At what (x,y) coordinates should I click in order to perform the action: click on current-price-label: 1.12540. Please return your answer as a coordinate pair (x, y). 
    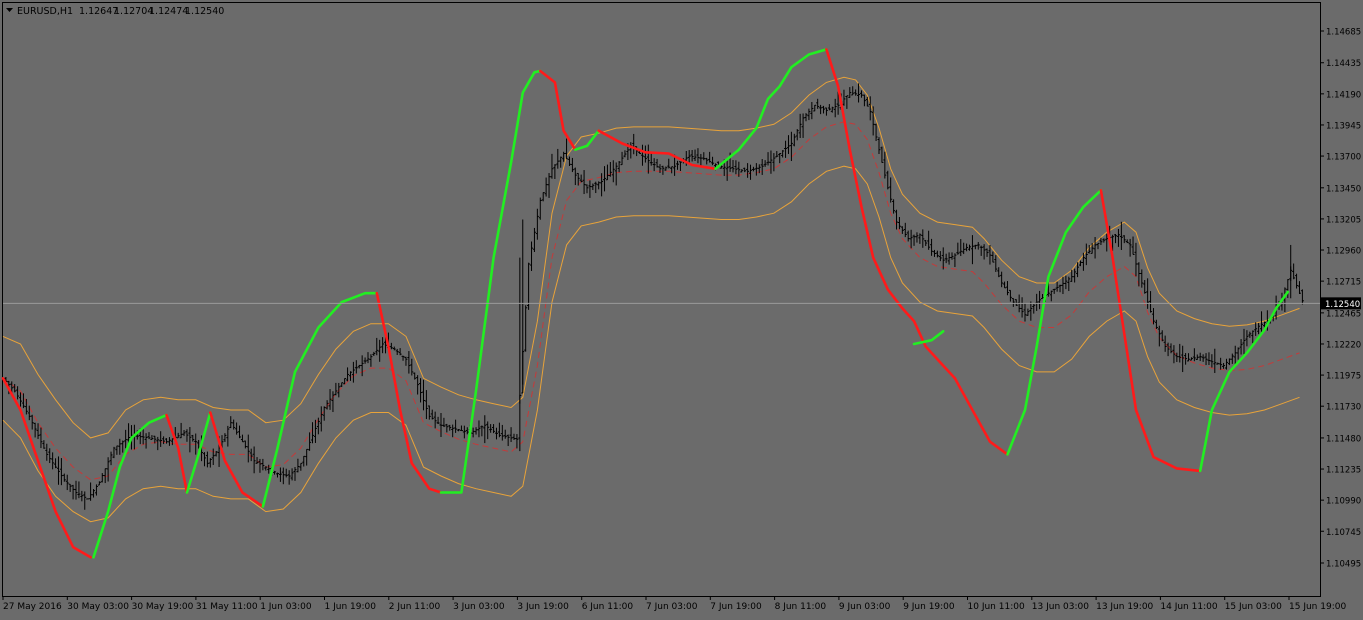
    Looking at the image, I should click on (1342, 305).